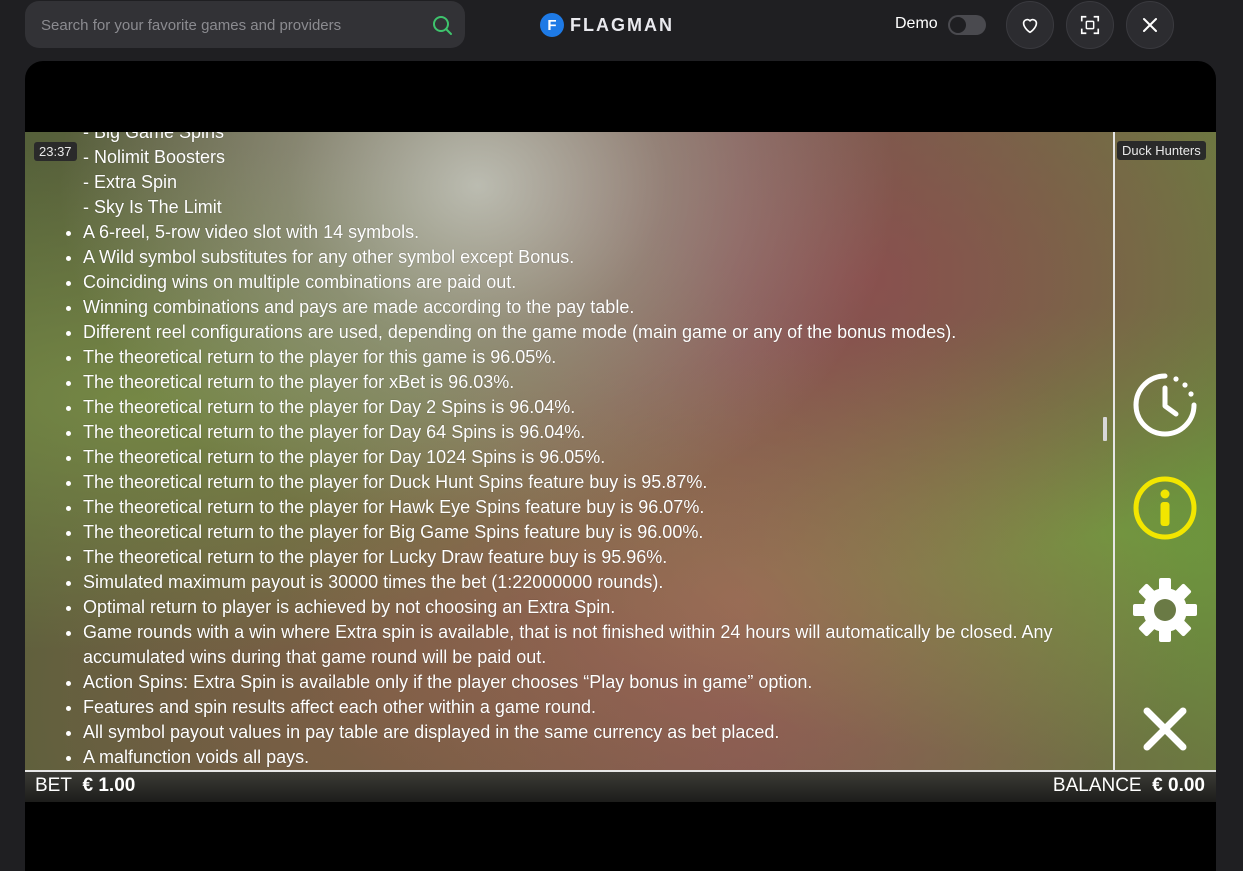  What do you see at coordinates (1114, 452) in the screenshot?
I see `panel-divider-vertical` at bounding box center [1114, 452].